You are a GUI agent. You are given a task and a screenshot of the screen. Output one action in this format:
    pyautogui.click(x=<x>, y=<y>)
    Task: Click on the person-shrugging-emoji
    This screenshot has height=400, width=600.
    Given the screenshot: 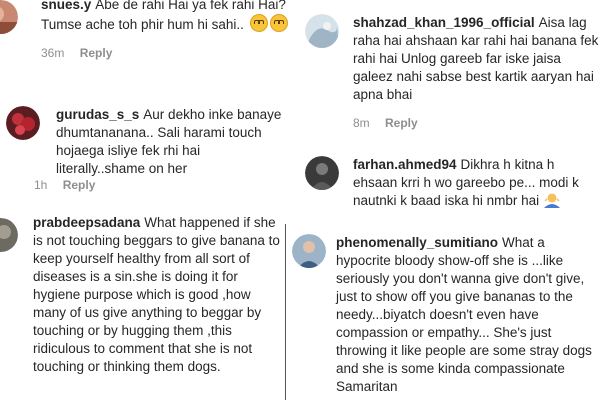 What is the action you would take?
    pyautogui.click(x=551, y=200)
    